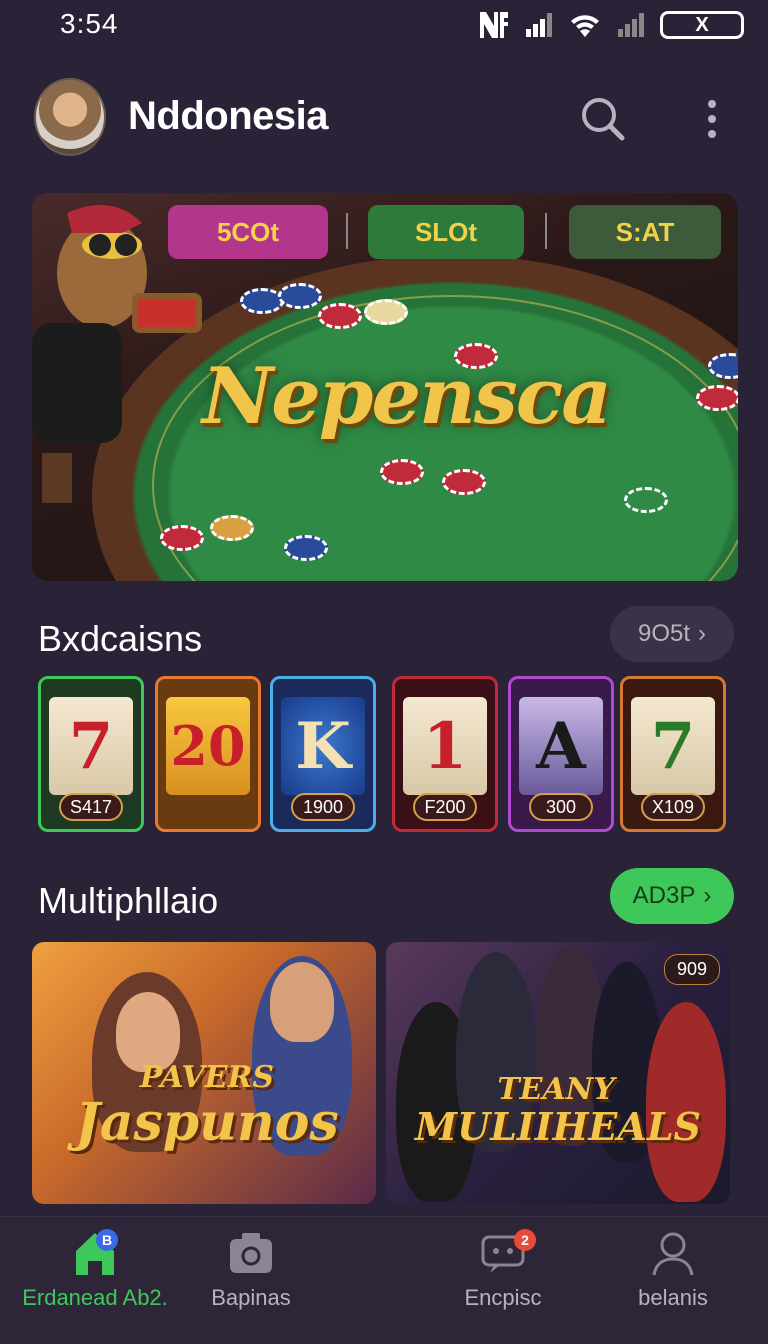 This screenshot has width=768, height=1344. Describe the element at coordinates (556, 1089) in the screenshot. I see `multiplayer-card-subtitle: TEANY` at that location.